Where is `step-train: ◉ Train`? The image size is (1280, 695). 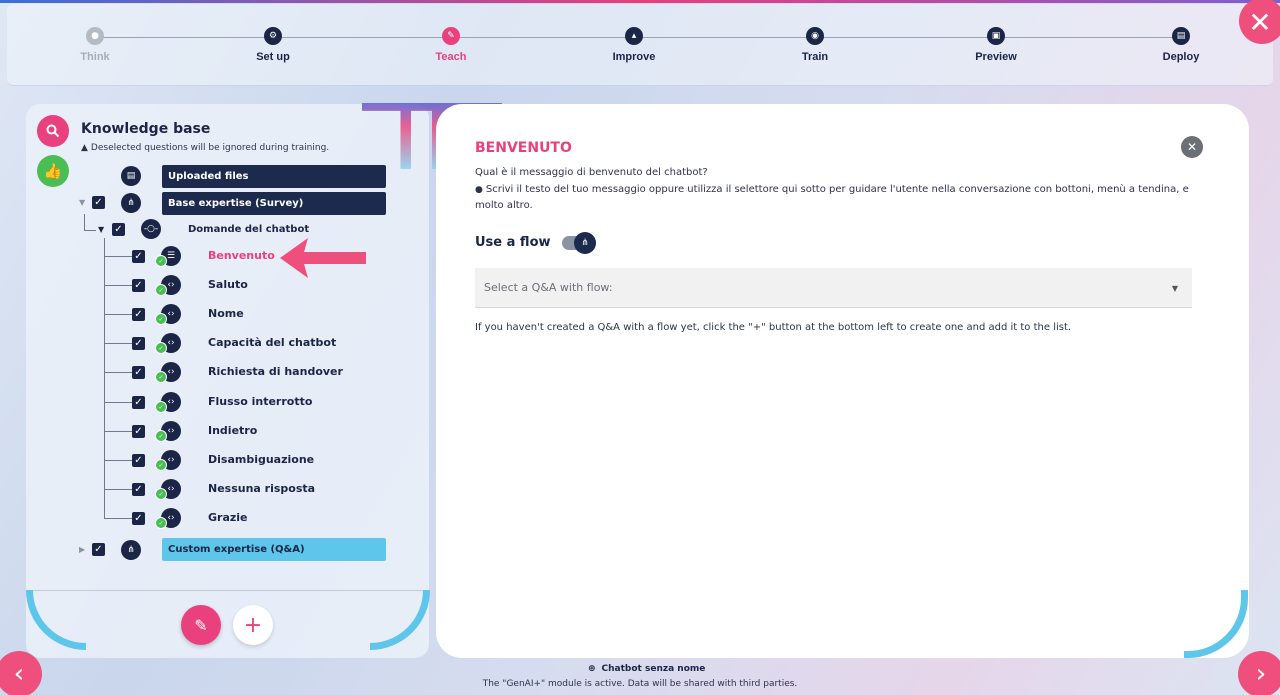
step-train: ◉ Train is located at coordinates (815, 45).